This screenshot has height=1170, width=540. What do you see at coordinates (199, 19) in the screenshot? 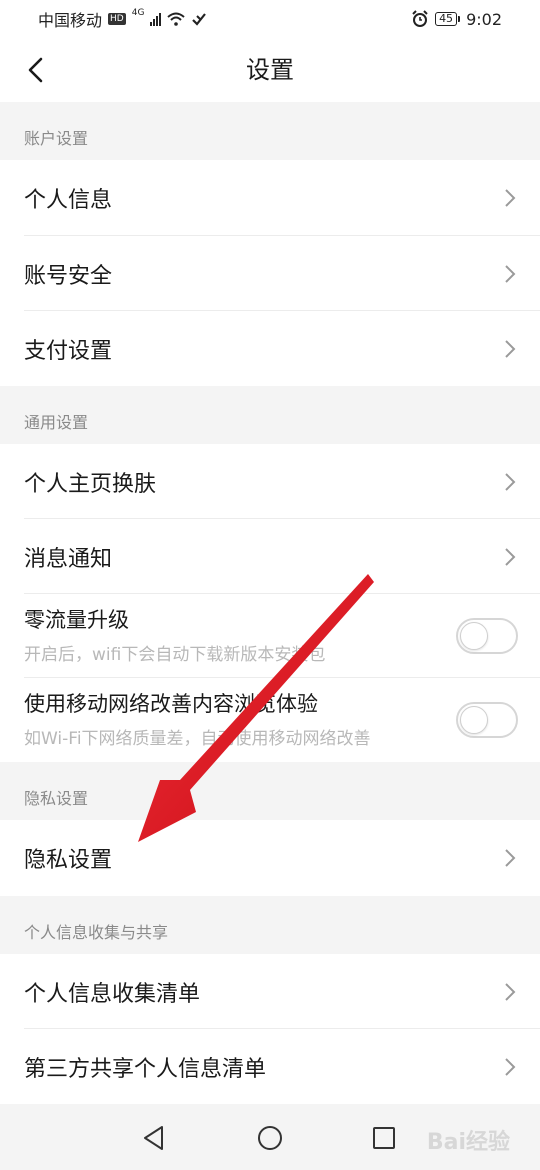
I see `nfc-icon` at bounding box center [199, 19].